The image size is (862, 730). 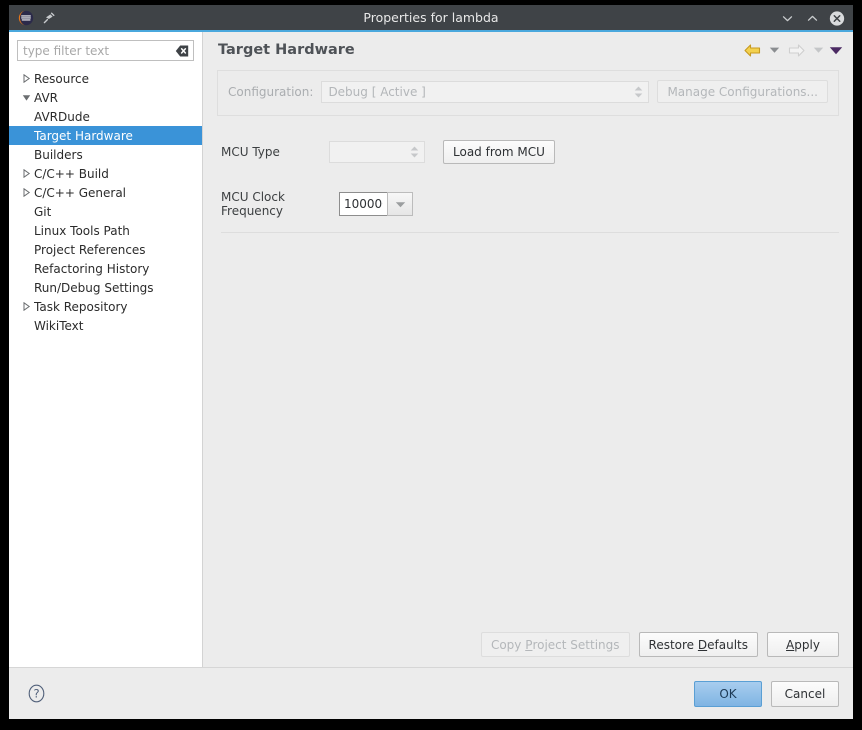 What do you see at coordinates (250, 152) in the screenshot?
I see `mcu-type-label: MCU Type` at bounding box center [250, 152].